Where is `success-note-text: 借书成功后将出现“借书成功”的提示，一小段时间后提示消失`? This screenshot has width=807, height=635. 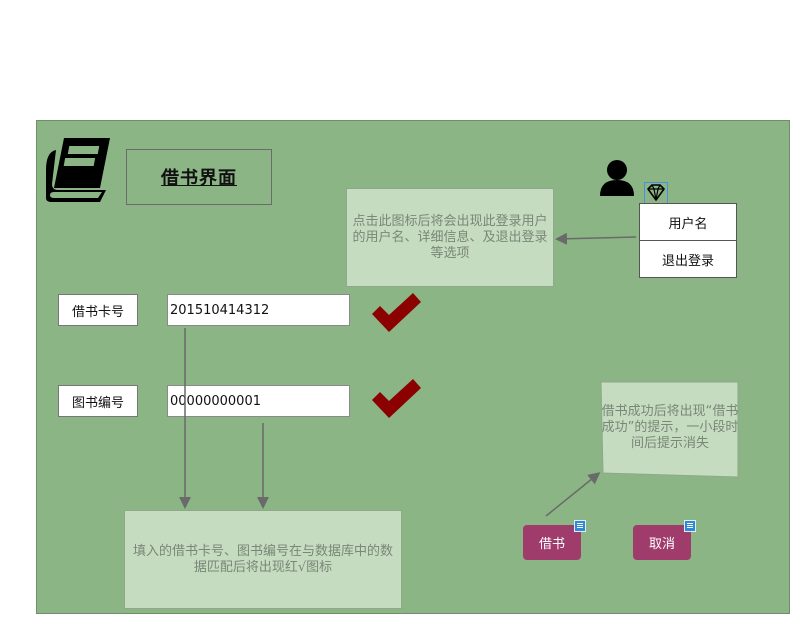 success-note-text: 借书成功后将出现“借书成功”的提示，一小段时间后提示消失 is located at coordinates (670, 427).